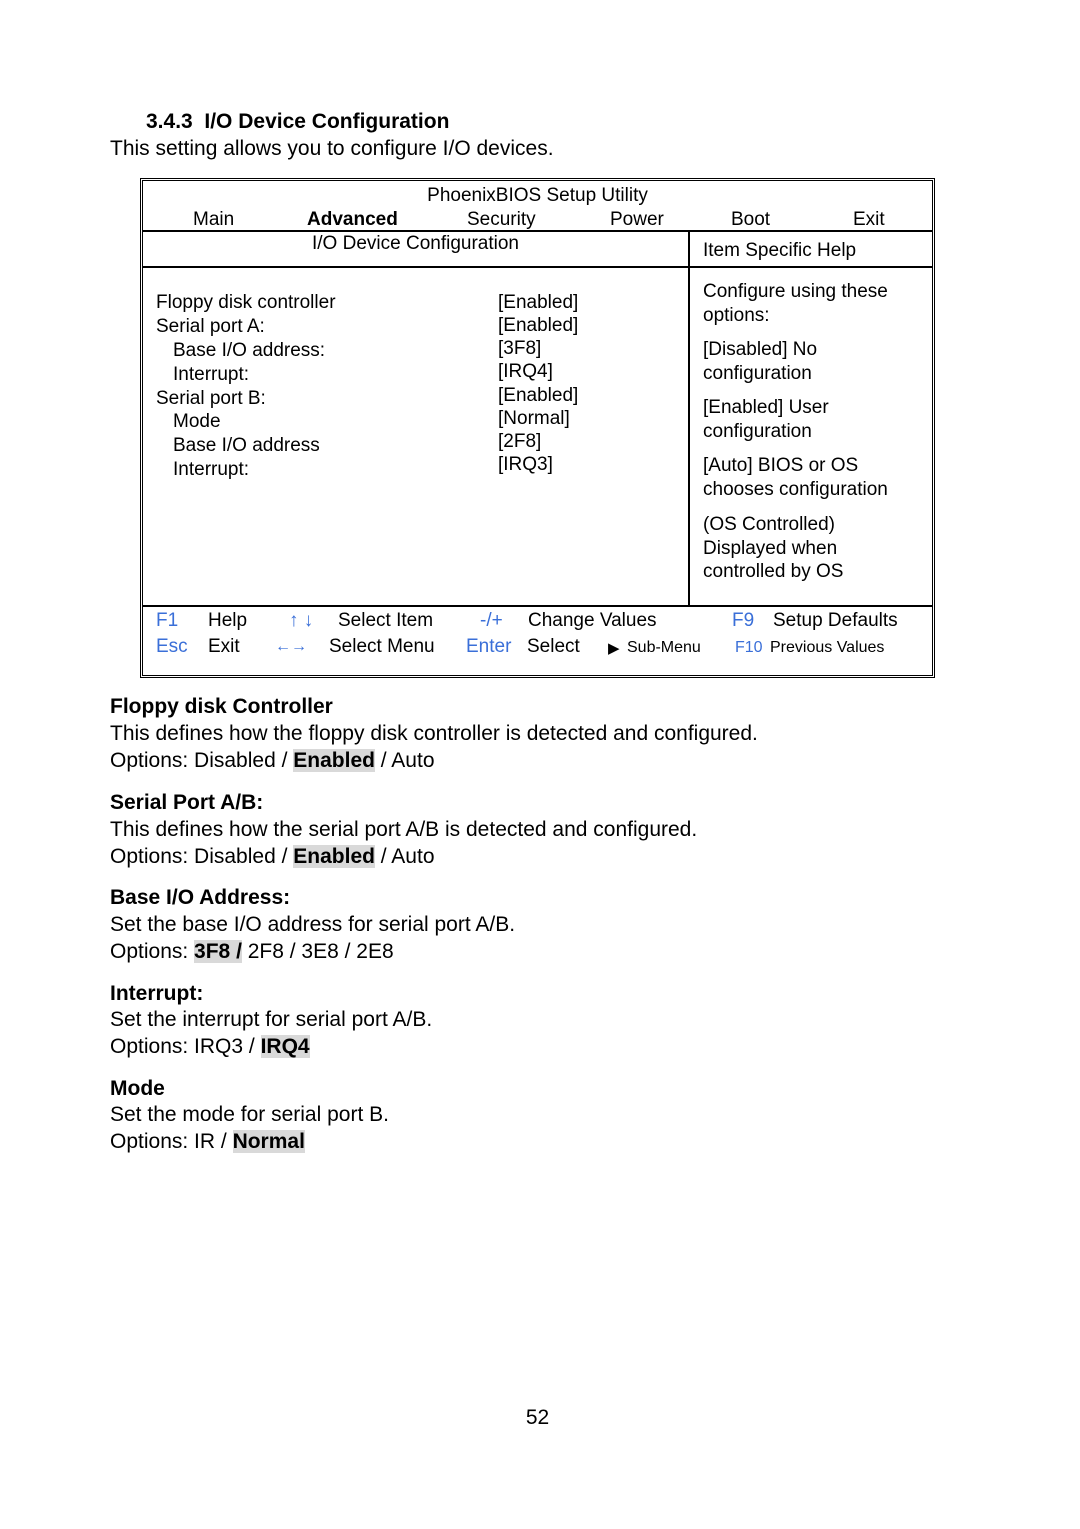  What do you see at coordinates (210, 327) in the screenshot?
I see `item-label: Serial port A:` at bounding box center [210, 327].